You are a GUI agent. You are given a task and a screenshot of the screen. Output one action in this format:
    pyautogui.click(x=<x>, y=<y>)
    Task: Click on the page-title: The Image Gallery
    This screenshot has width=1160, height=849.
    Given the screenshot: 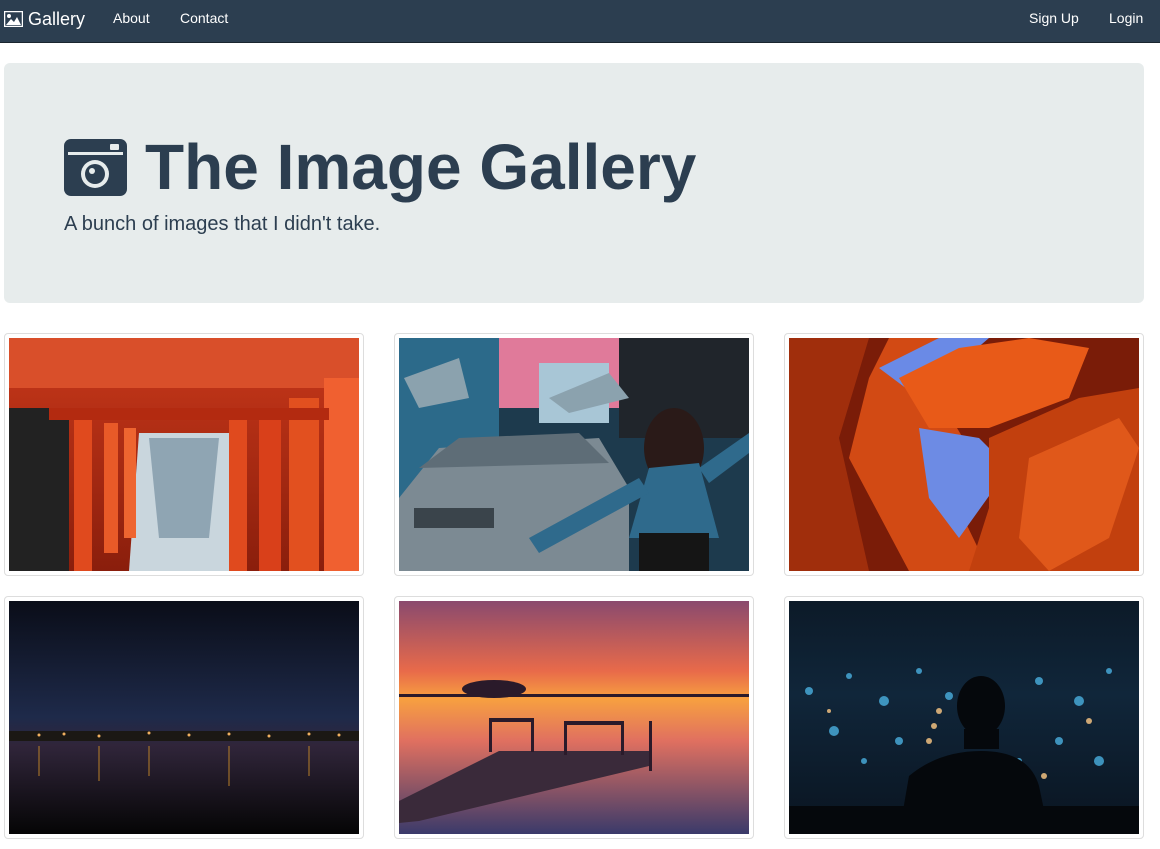 What is the action you would take?
    pyautogui.click(x=380, y=167)
    